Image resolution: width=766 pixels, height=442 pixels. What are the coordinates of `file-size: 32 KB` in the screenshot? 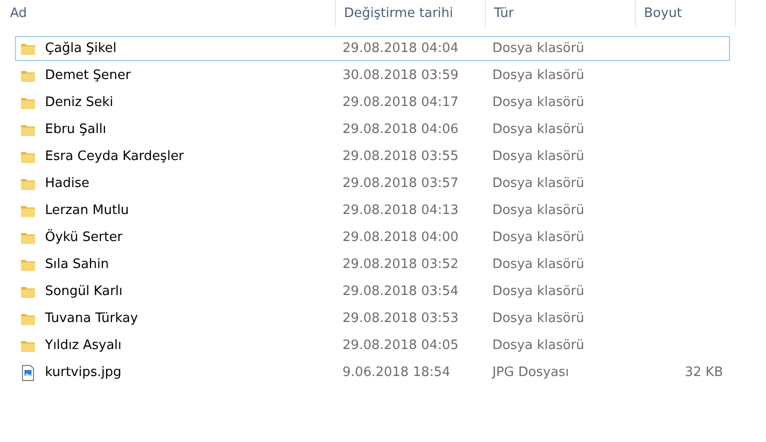 It's located at (703, 372).